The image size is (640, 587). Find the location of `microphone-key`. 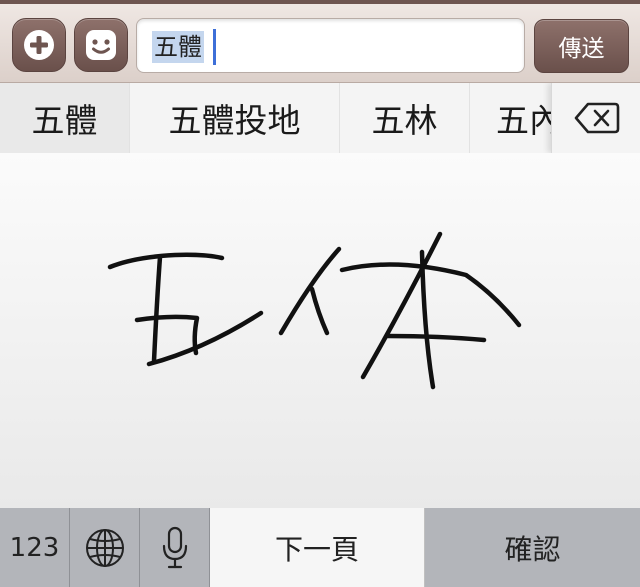

microphone-key is located at coordinates (175, 547).